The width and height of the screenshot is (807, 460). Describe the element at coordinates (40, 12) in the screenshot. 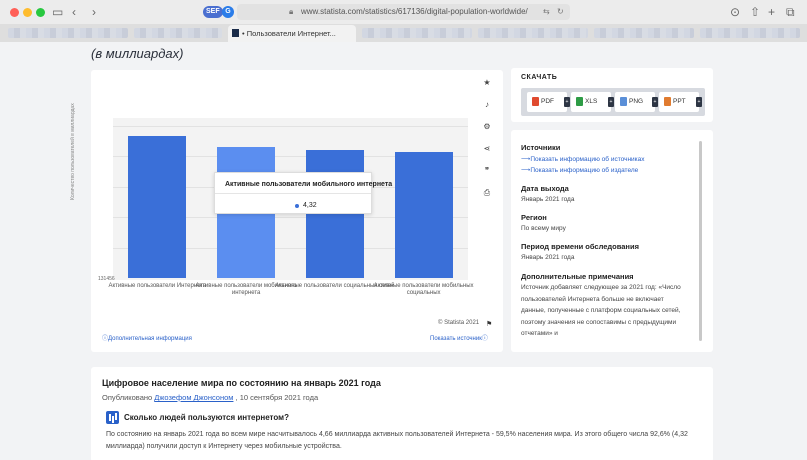

I see `zoom-window-button` at that location.